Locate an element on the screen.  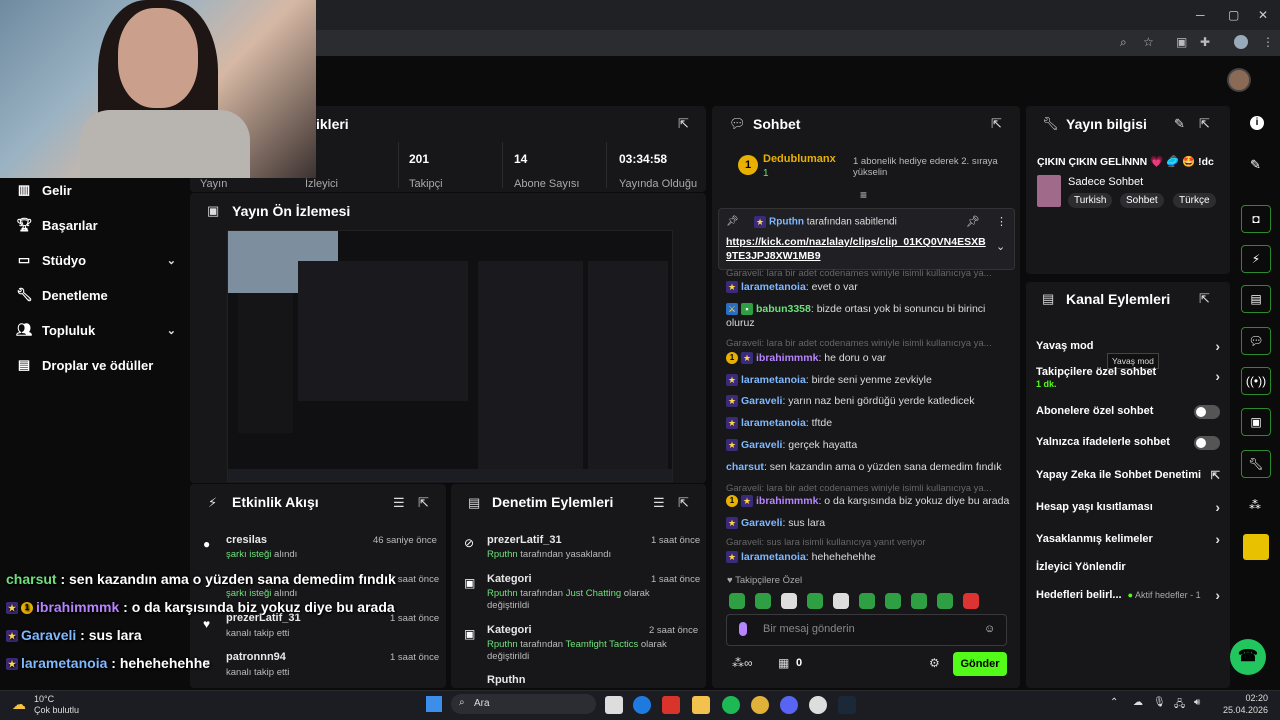
tag-chip: Turkish is located at coordinates (1090, 200).